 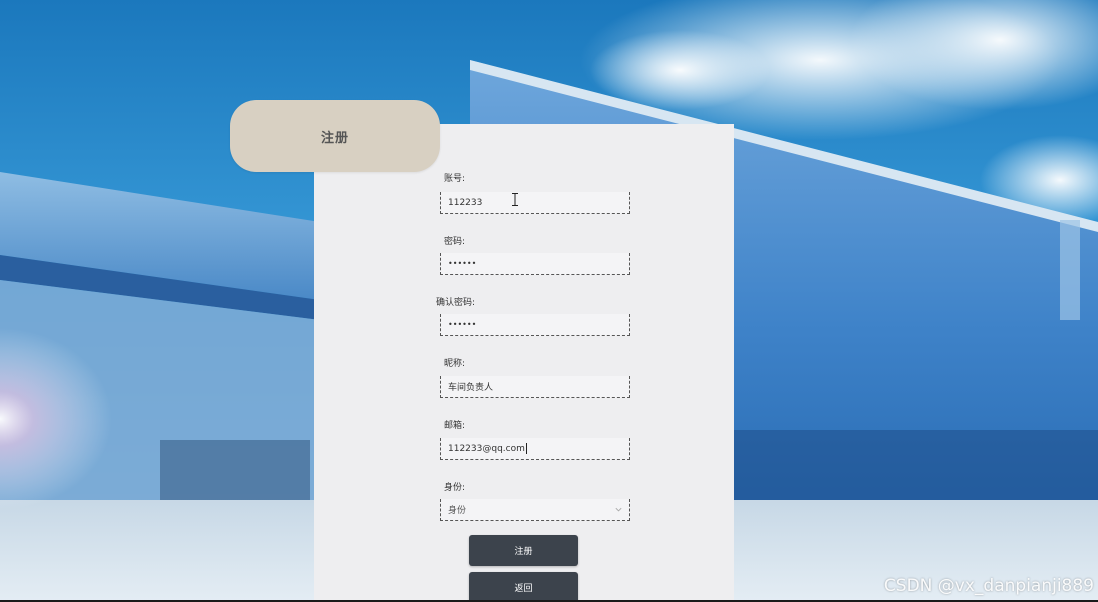 I want to click on email-value: 112233@qq.com, so click(x=486, y=448).